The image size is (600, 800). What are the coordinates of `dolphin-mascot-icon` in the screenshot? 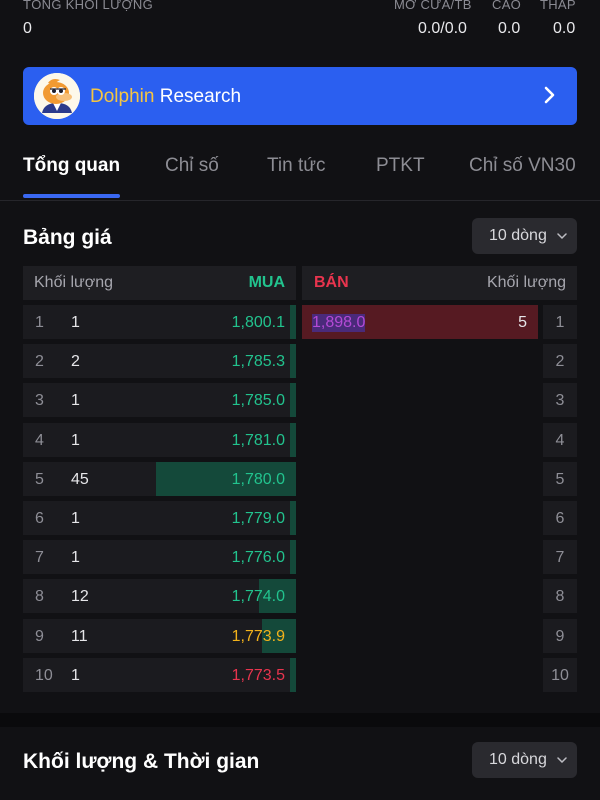 It's located at (57, 96).